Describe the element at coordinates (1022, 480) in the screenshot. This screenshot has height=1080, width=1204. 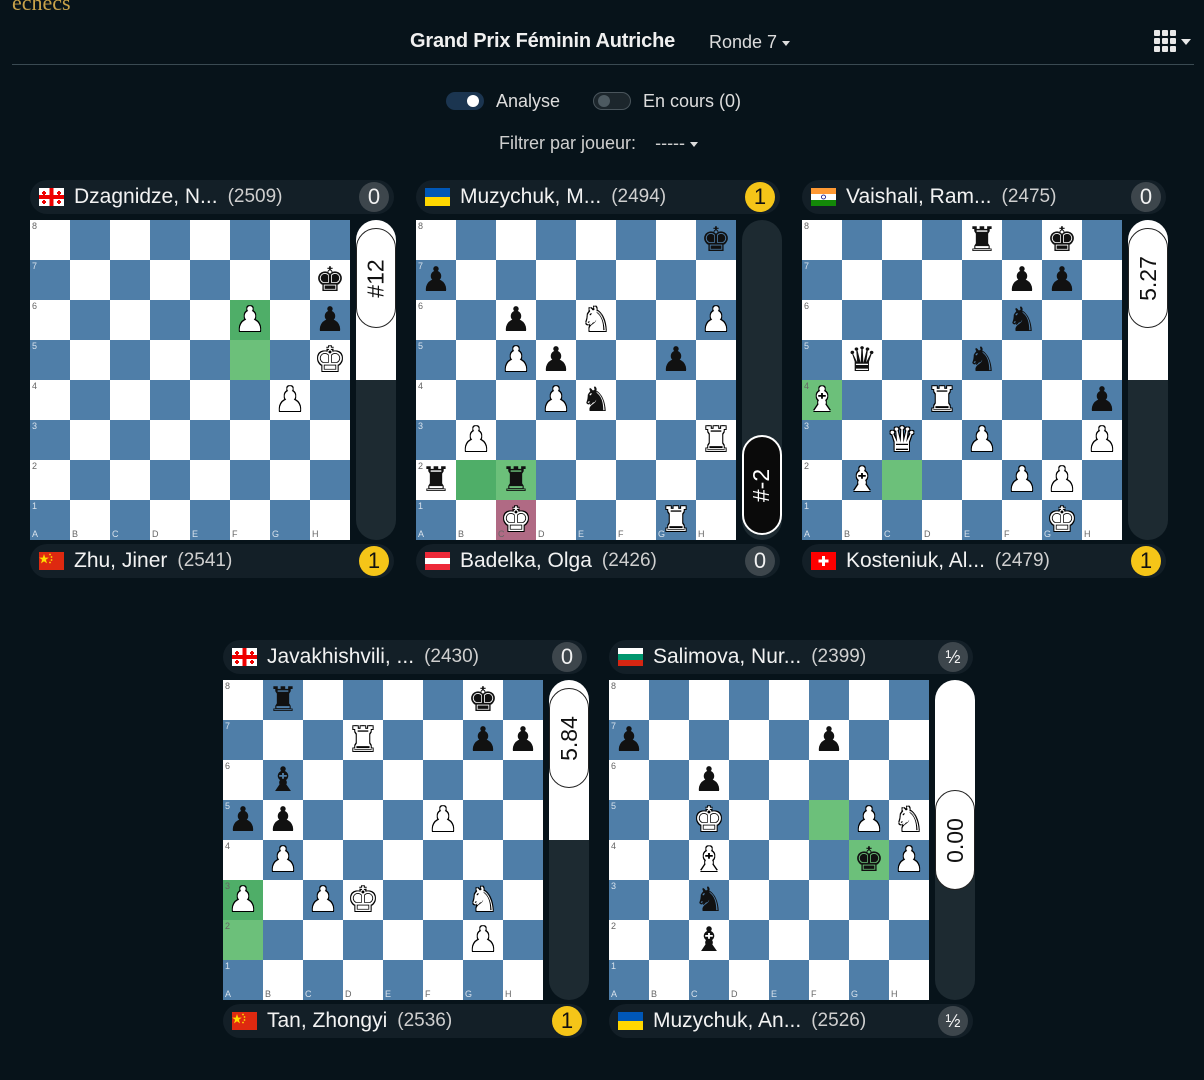
I see `square-f2: ♟` at that location.